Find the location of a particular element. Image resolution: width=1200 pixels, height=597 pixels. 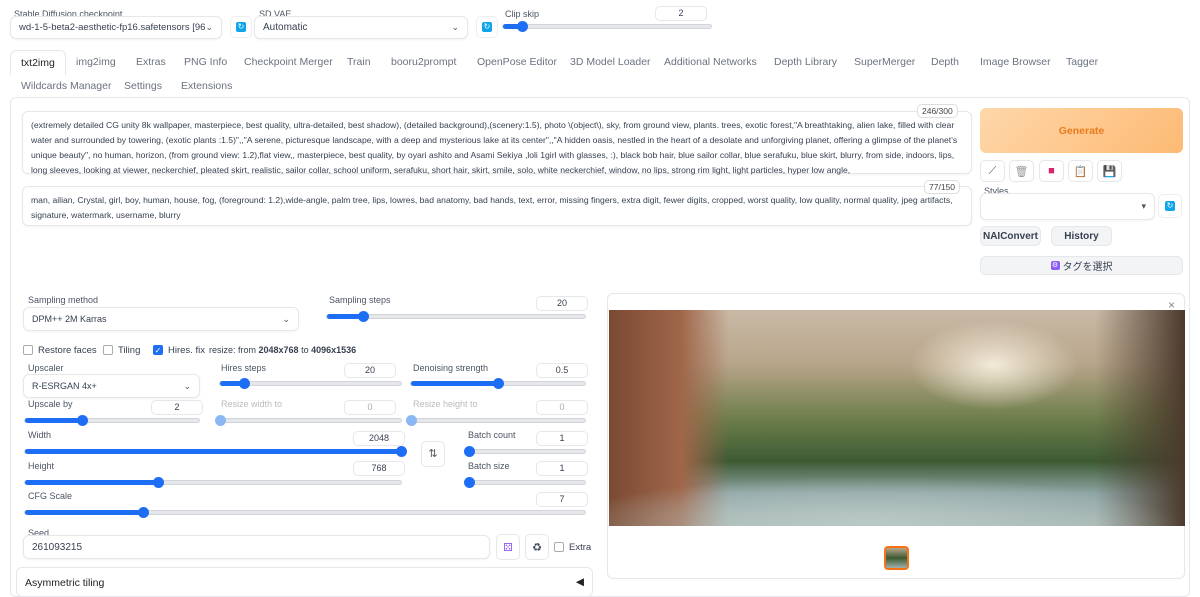

reuse-seed-button: ♻ is located at coordinates (537, 547).